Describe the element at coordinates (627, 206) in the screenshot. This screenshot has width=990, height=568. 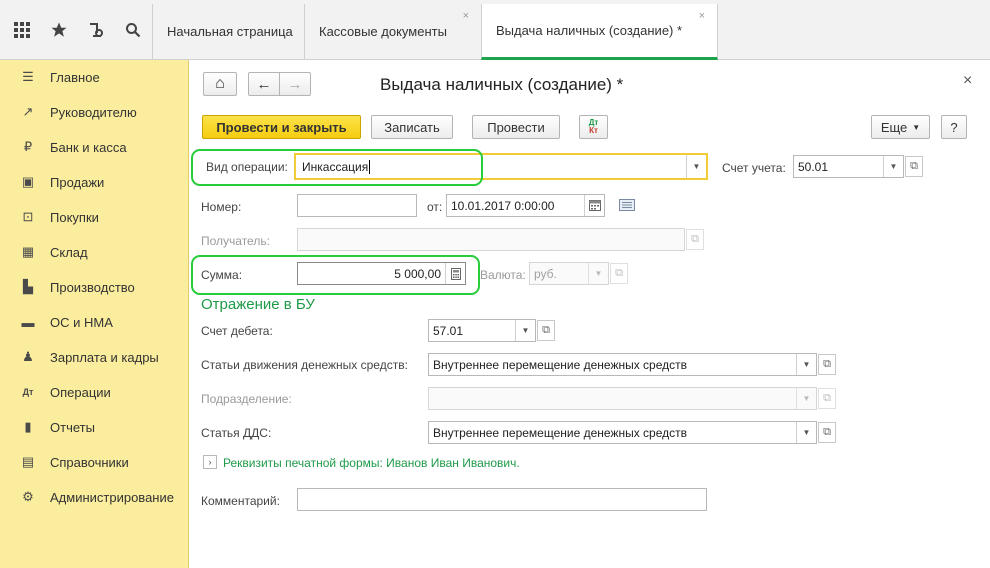
I see `comment-icon` at that location.